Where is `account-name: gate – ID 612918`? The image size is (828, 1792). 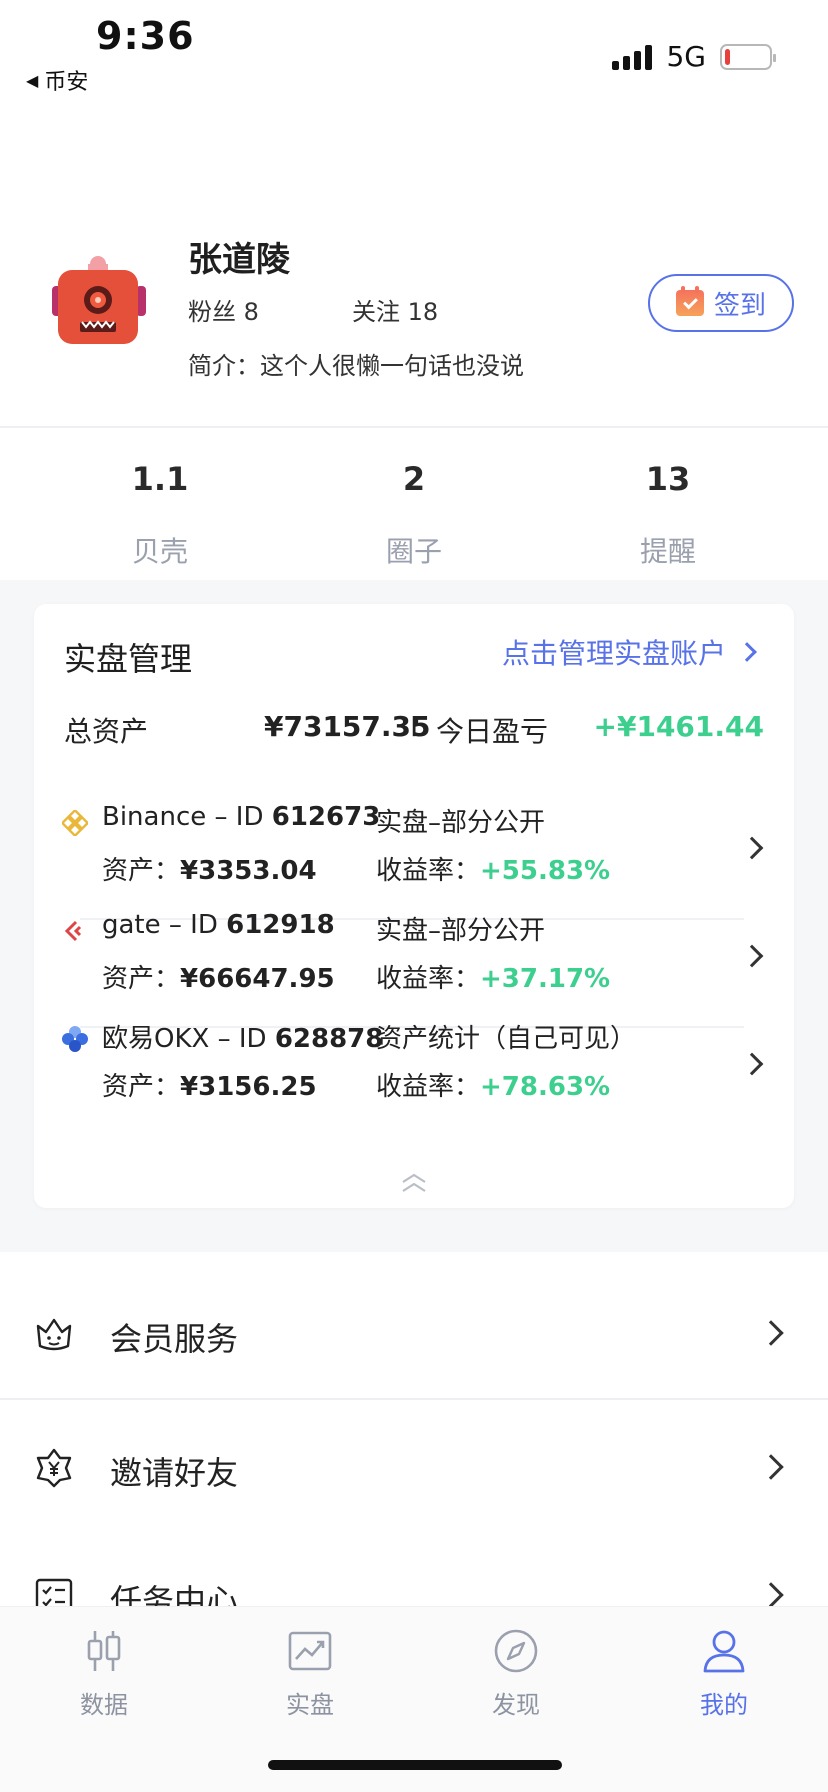
account-name: gate – ID 612918 is located at coordinates (218, 925).